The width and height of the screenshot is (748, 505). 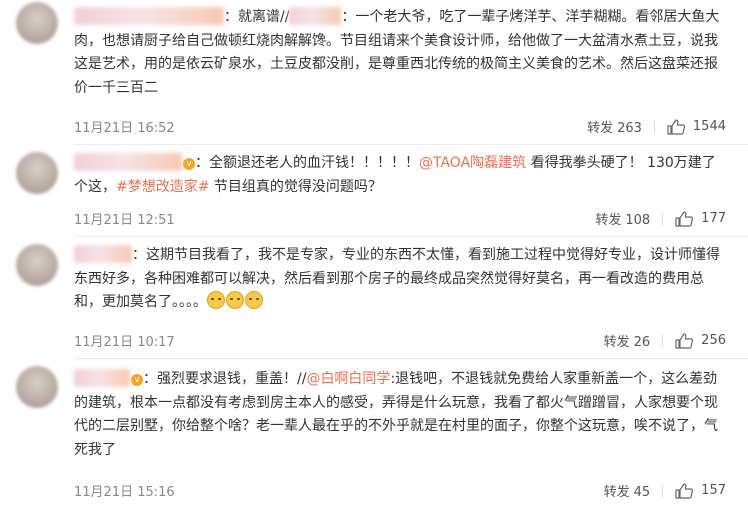 I want to click on timestamp: 11月21日 12:51, so click(x=124, y=220).